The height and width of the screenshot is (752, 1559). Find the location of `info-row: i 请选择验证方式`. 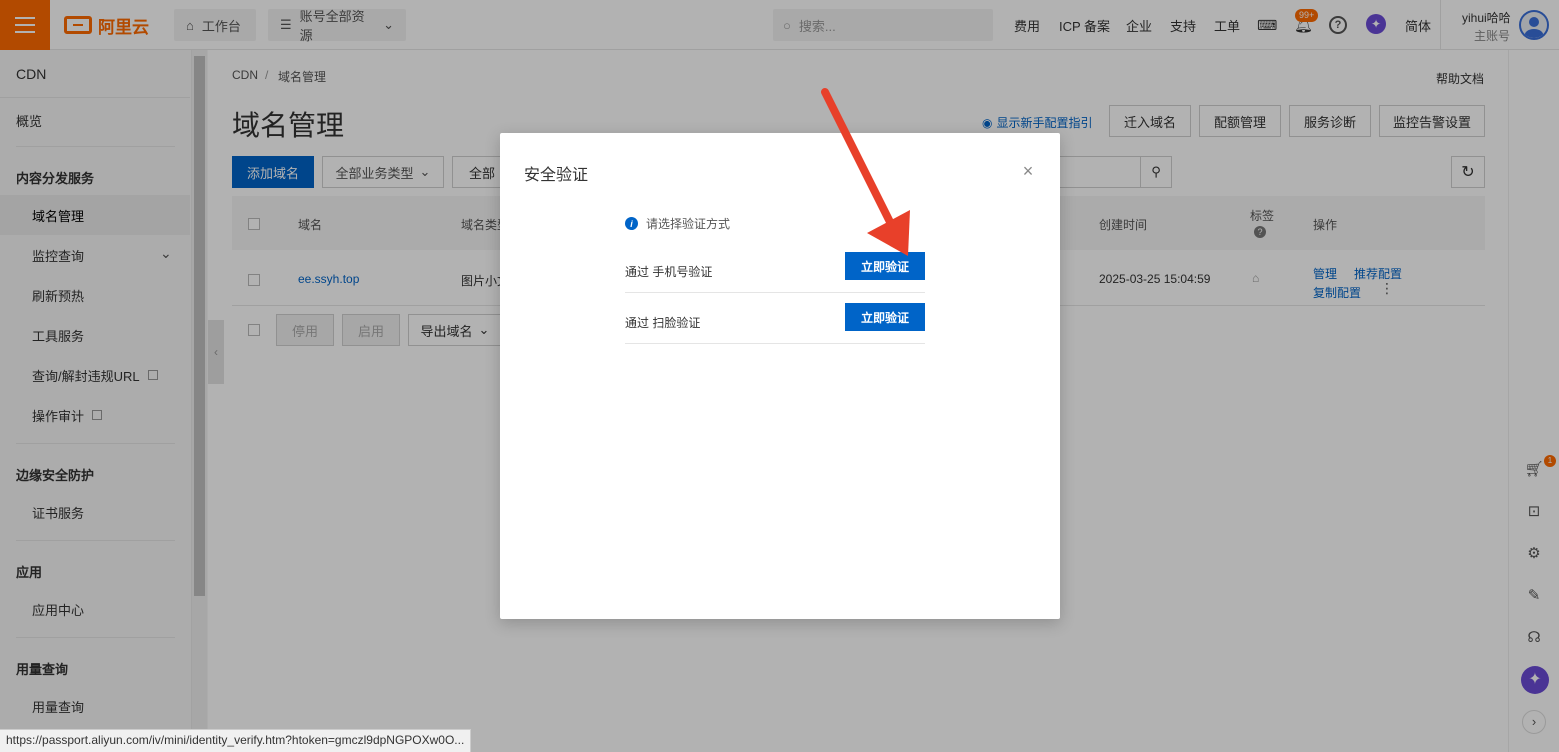

info-row: i 请选择验证方式 is located at coordinates (677, 223).